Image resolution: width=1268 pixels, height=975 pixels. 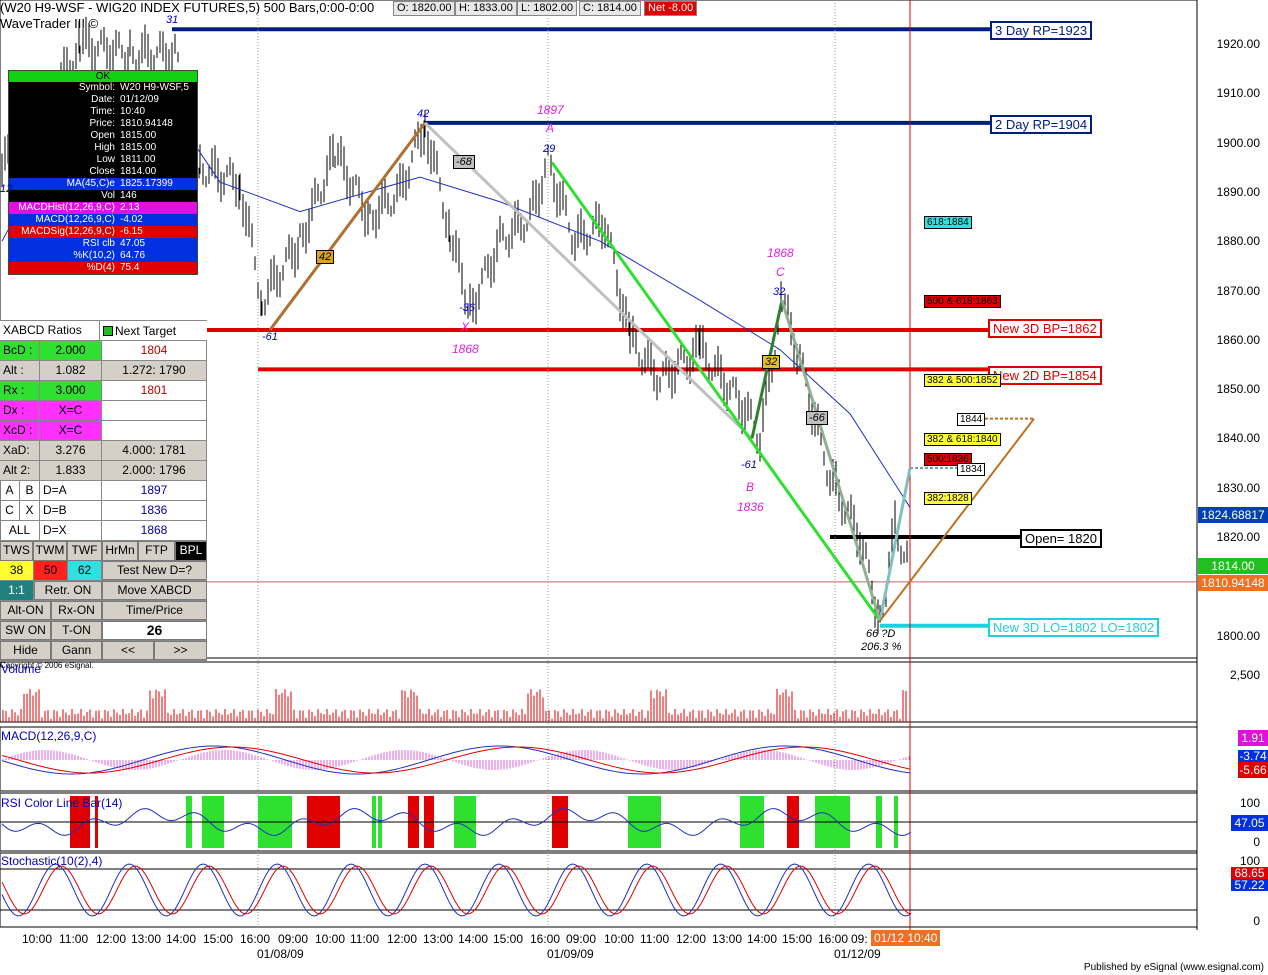 What do you see at coordinates (10, 510) in the screenshot?
I see `d-row-point: C` at bounding box center [10, 510].